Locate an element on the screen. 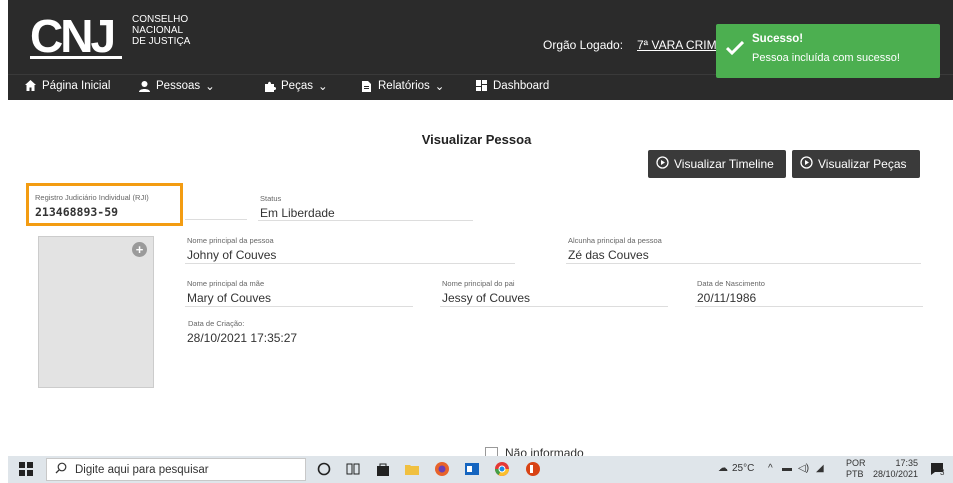 Image resolution: width=953 pixels, height=483 pixels. chrome-icon is located at coordinates (502, 469).